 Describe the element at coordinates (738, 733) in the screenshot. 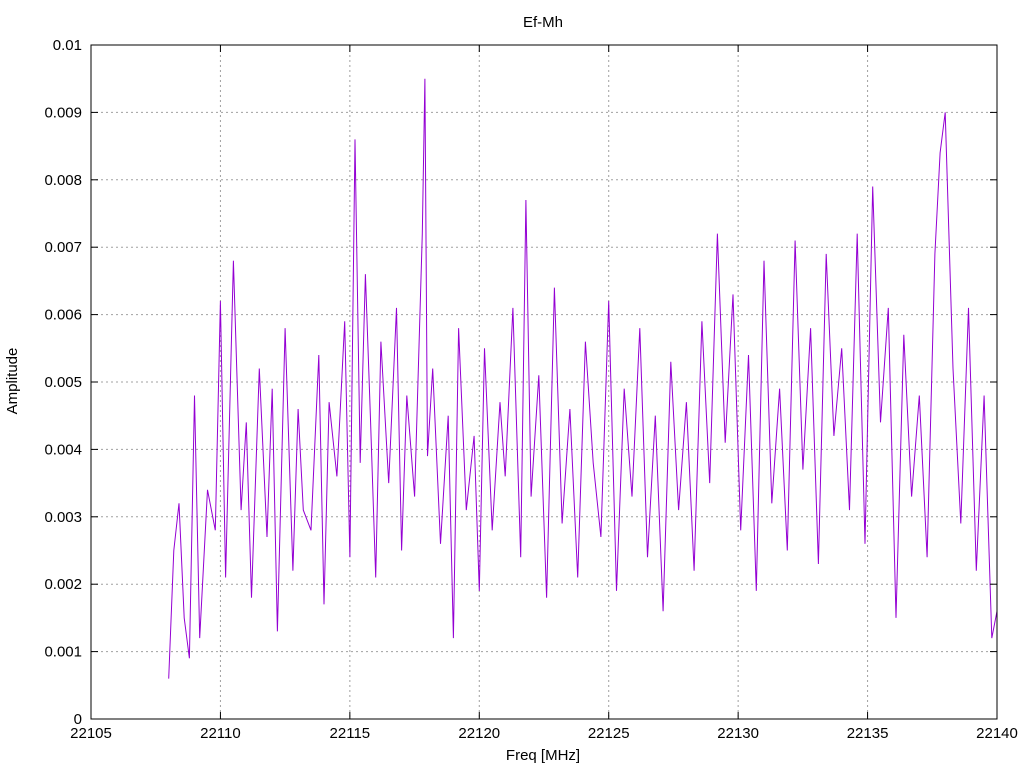

I see `x-tick-label: 22130` at that location.